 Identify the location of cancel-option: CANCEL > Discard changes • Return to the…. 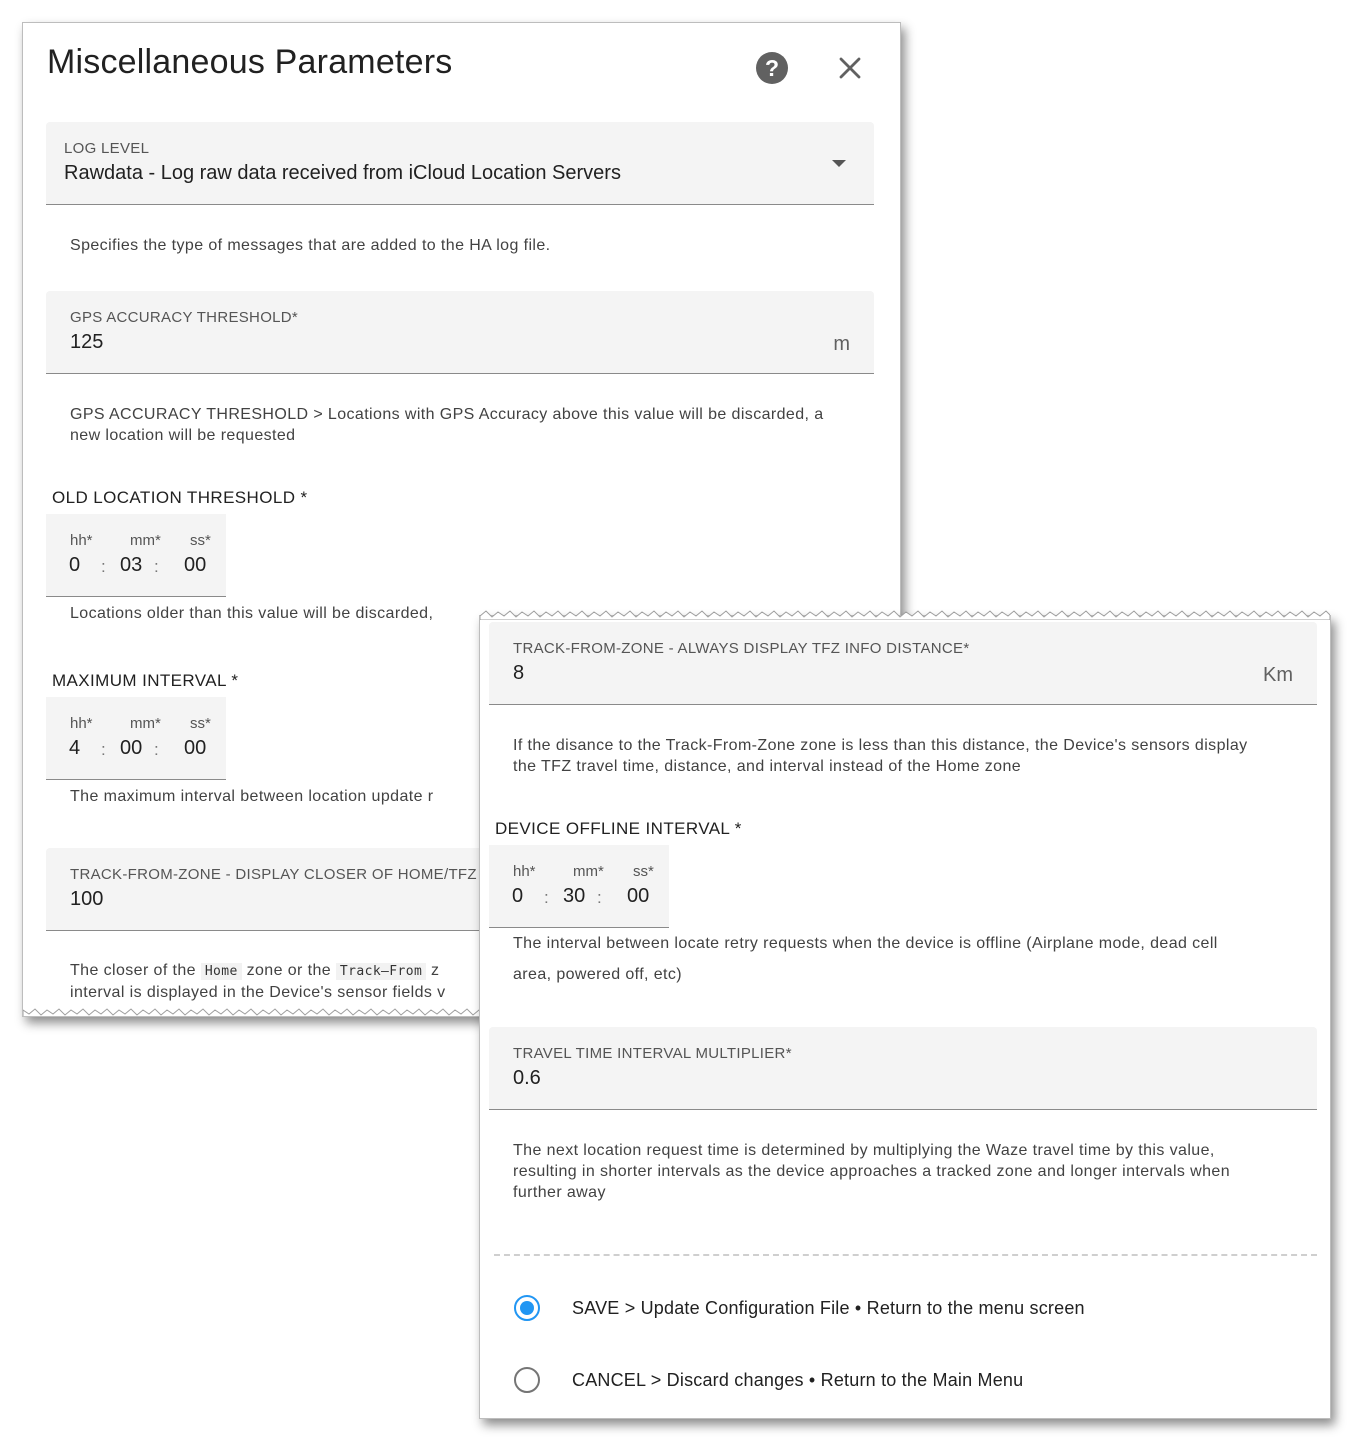
(894, 1383).